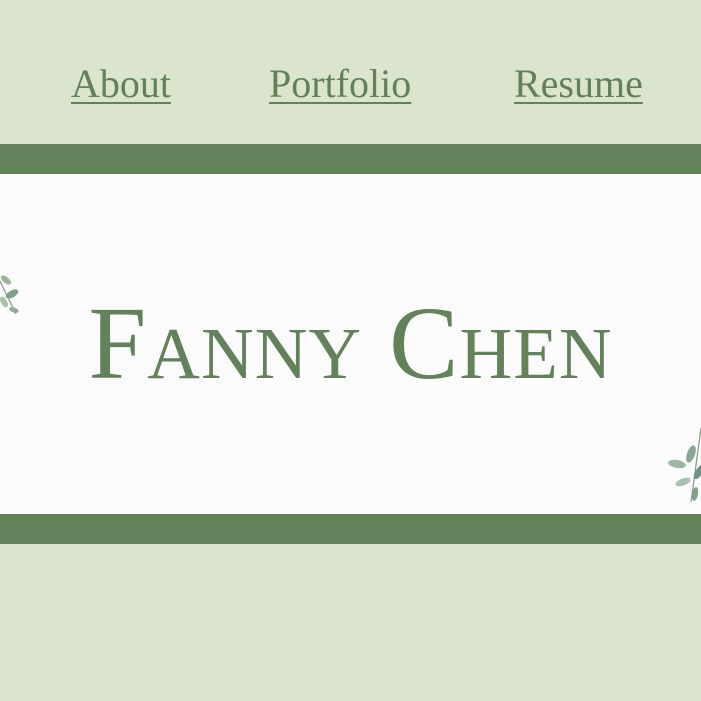 This screenshot has width=701, height=701. Describe the element at coordinates (684, 465) in the screenshot. I see `eucalyptus-leaf-icon` at that location.